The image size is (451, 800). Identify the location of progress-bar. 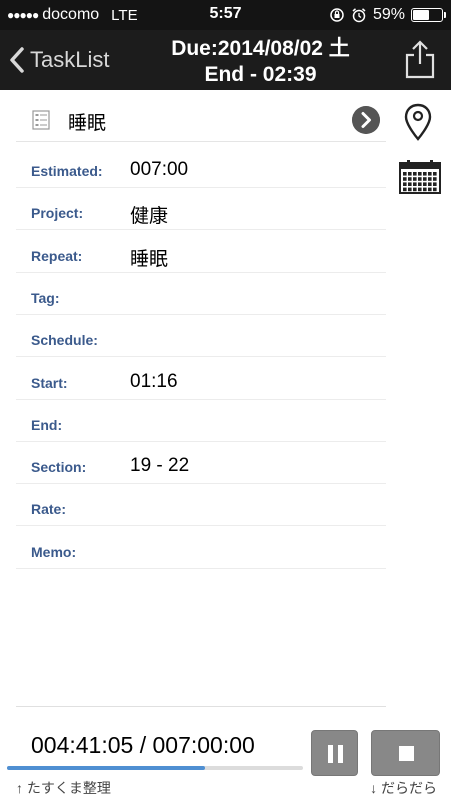
(155, 768).